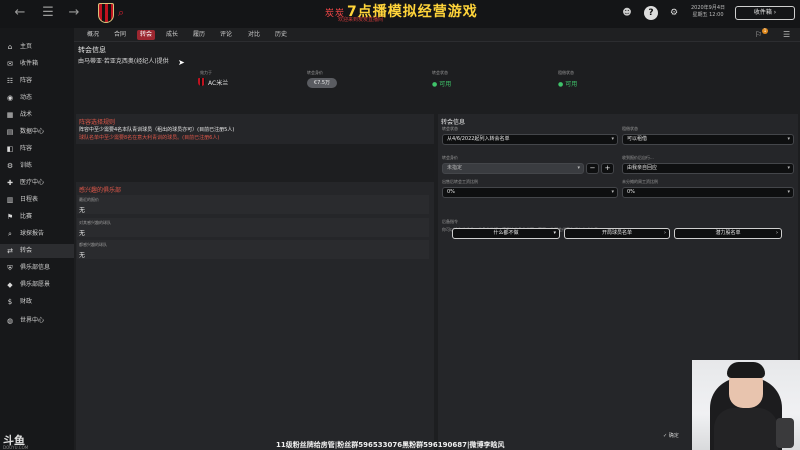 The image size is (800, 450). Describe the element at coordinates (617, 233) in the screenshot. I see `release-list-button: 开局球员名单 ›` at that location.